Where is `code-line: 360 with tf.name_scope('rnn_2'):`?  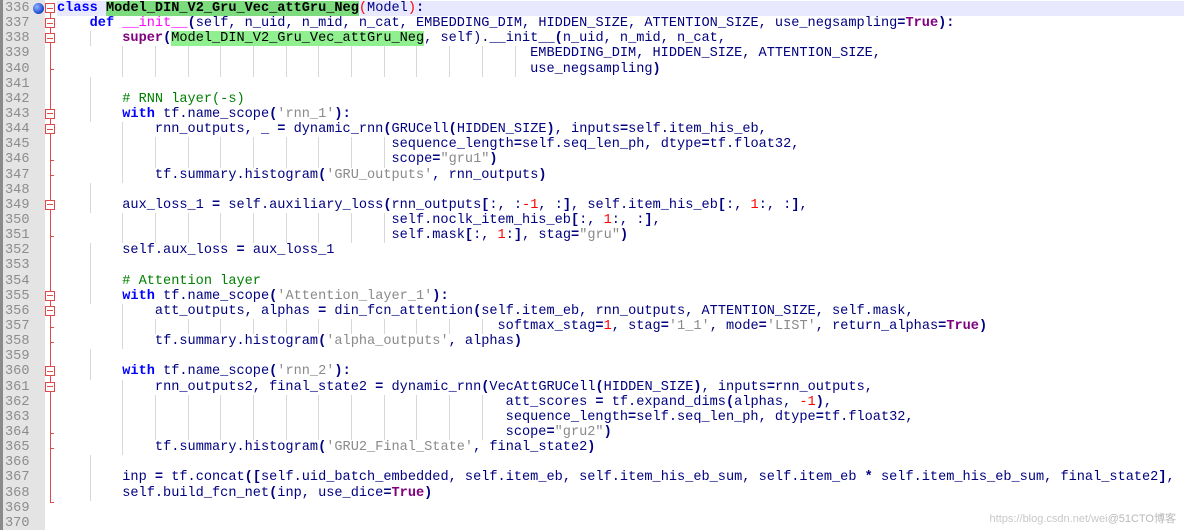
code-line: 360 with tf.name_scope('rnn_2'): is located at coordinates (592, 372).